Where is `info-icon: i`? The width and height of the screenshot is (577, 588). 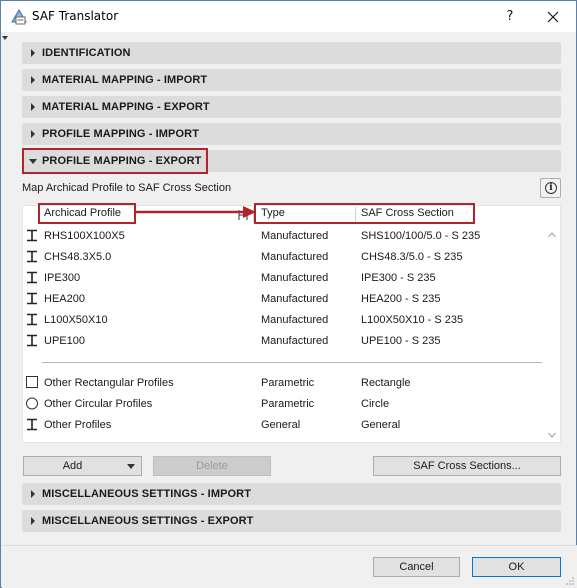 info-icon: i is located at coordinates (551, 188).